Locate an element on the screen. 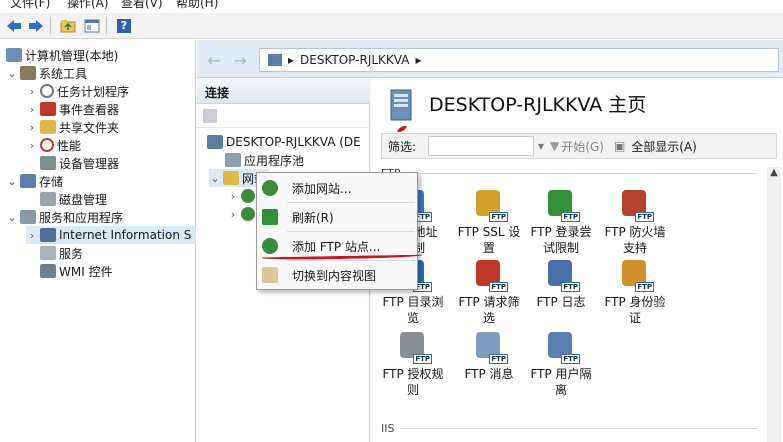 This screenshot has height=442, width=783. arrow-right-icon: → is located at coordinates (240, 60).